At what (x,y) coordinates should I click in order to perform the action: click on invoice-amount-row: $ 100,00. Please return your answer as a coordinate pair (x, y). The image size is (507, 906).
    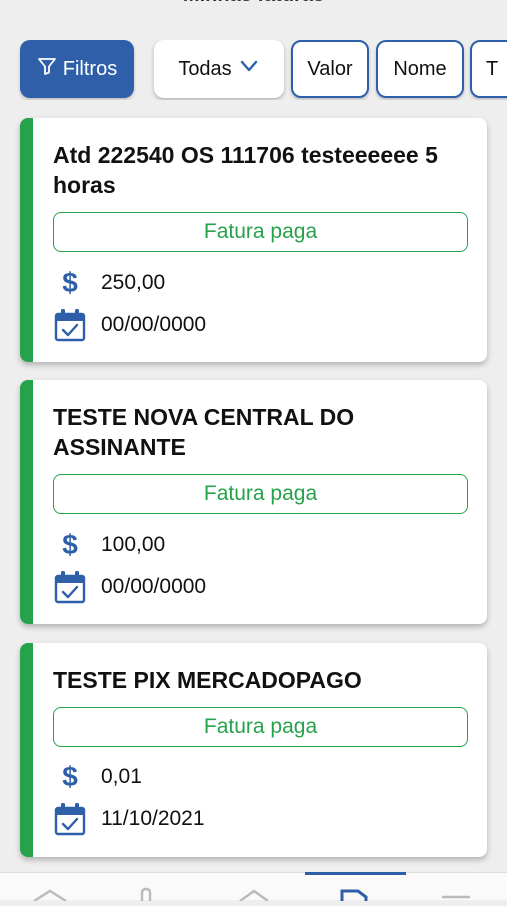
    Looking at the image, I should click on (109, 545).